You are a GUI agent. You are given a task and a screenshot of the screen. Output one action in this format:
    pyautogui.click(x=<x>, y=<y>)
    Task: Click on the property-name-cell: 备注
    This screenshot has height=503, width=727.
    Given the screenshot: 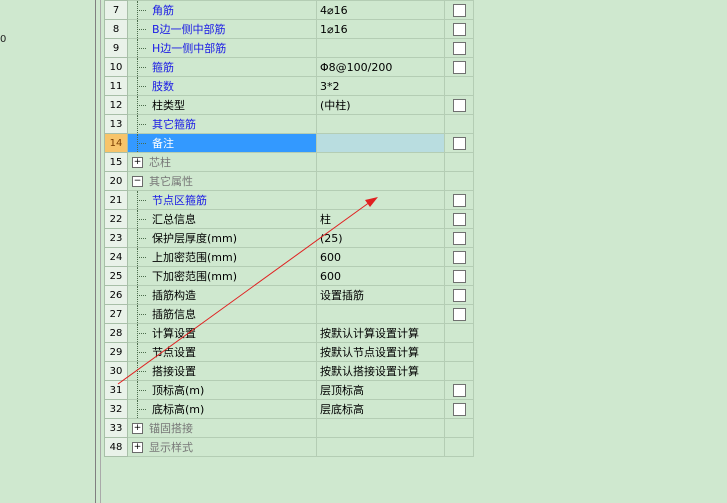 What is the action you would take?
    pyautogui.click(x=222, y=143)
    